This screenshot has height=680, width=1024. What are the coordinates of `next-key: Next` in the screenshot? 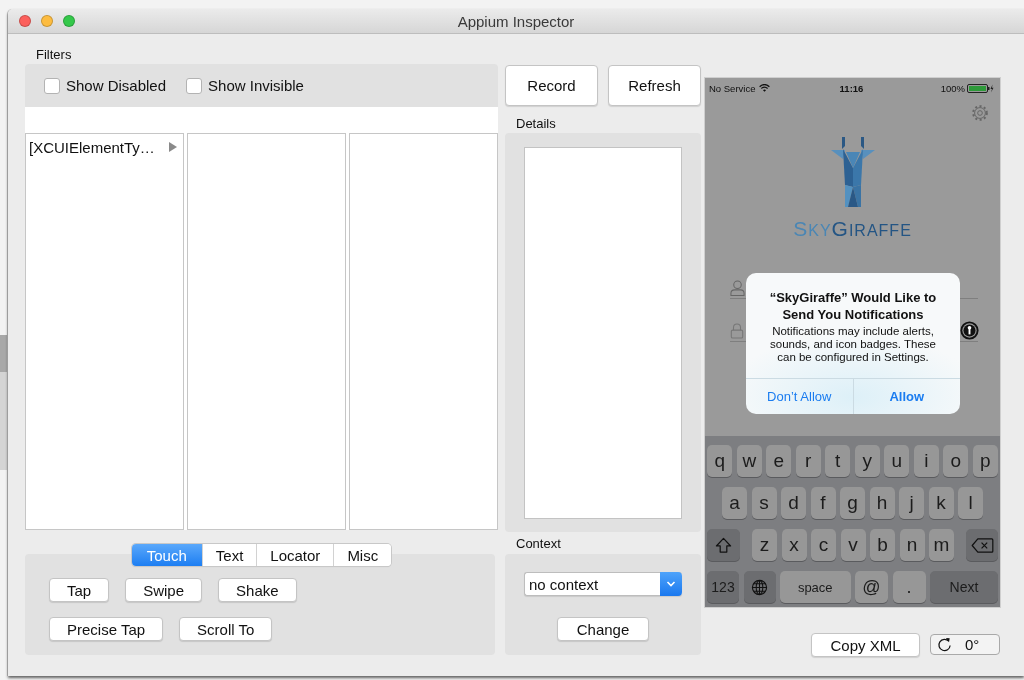 It's located at (964, 587).